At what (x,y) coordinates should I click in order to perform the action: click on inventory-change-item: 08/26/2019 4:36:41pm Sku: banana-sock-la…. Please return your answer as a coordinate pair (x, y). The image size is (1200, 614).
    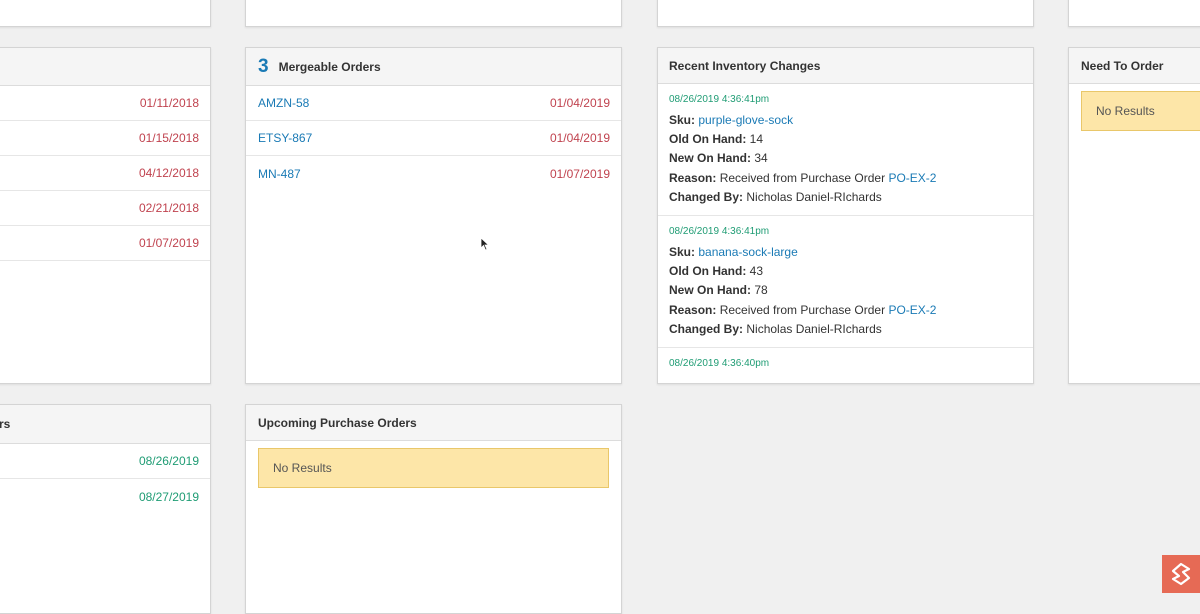
    Looking at the image, I should click on (845, 282).